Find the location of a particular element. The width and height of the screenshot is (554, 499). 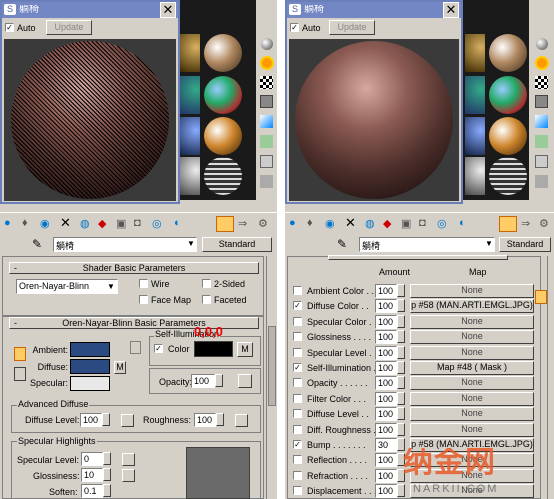

soften-spinner is located at coordinates (107, 490).